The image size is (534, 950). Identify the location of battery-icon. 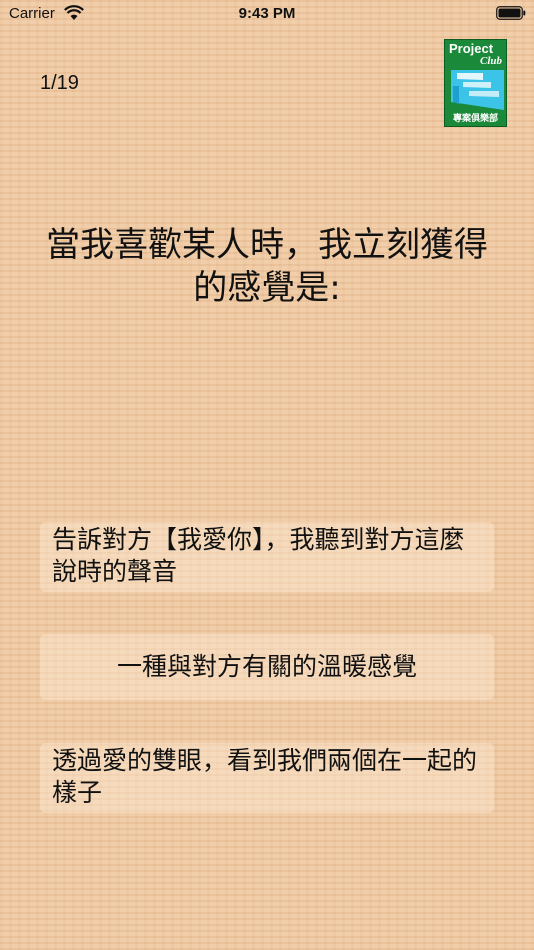
(511, 13).